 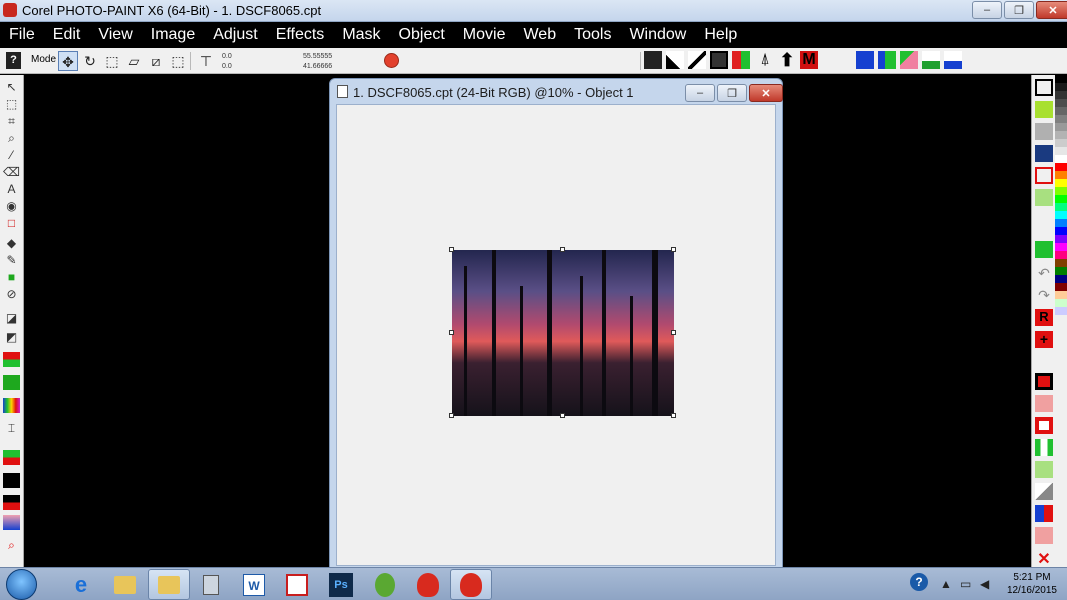 I want to click on taskbar-photo-paint-a, so click(x=428, y=584).